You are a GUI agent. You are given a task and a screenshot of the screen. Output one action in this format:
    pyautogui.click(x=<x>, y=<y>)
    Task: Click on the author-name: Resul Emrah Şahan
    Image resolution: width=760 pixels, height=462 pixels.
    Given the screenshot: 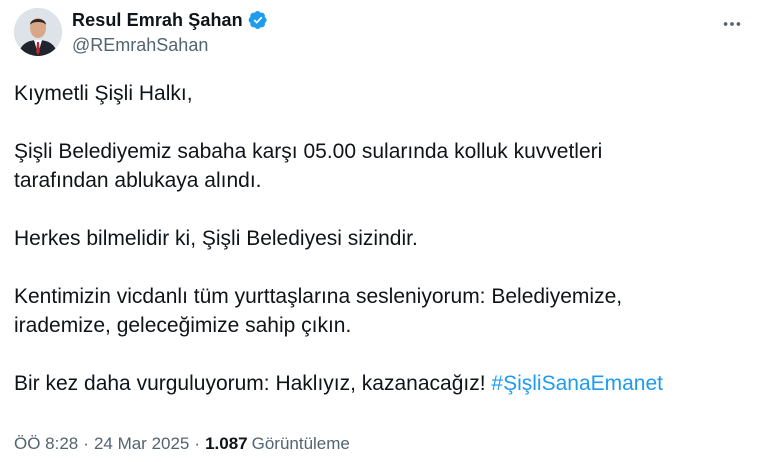 What is the action you would take?
    pyautogui.click(x=157, y=20)
    